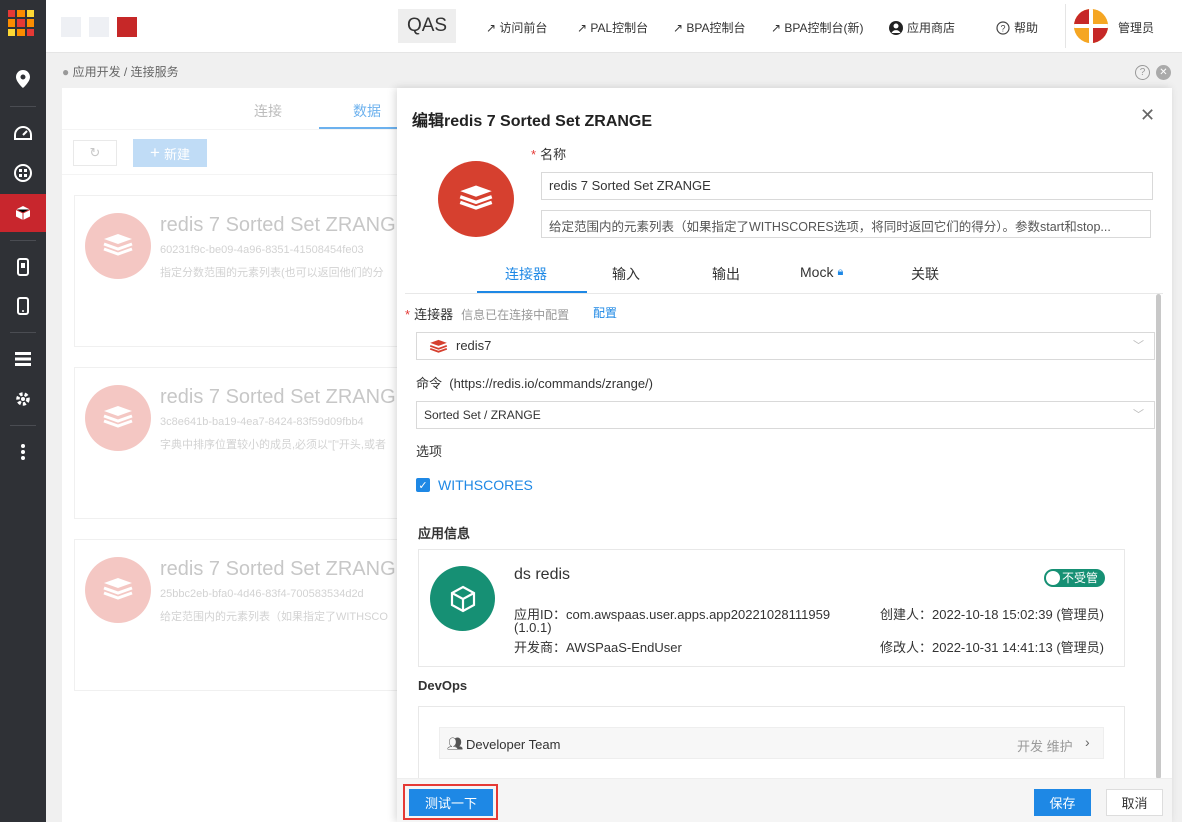 This screenshot has height=822, width=1182. What do you see at coordinates (840, 271) in the screenshot?
I see `lock-icon: 🔒︎` at bounding box center [840, 271].